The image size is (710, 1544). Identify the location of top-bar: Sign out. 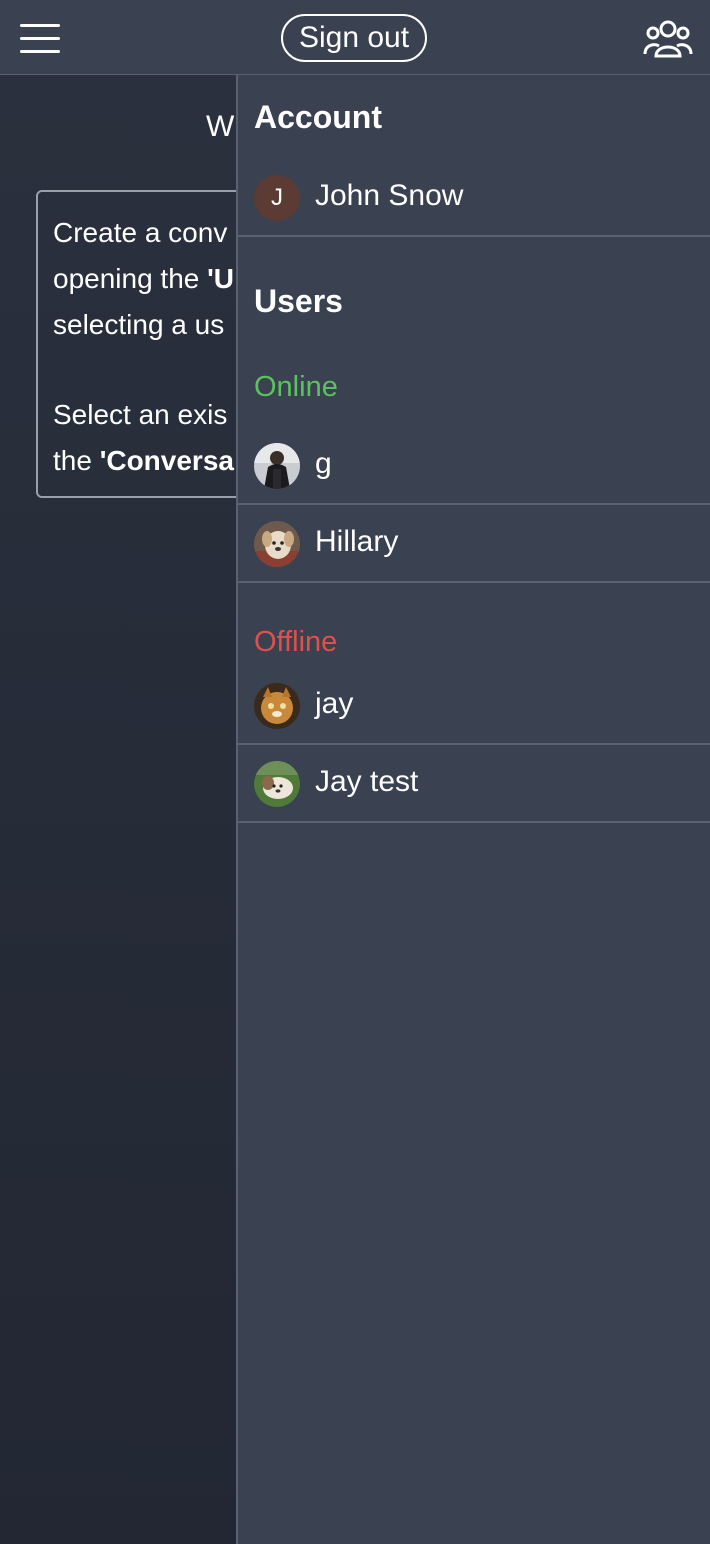
(355, 37).